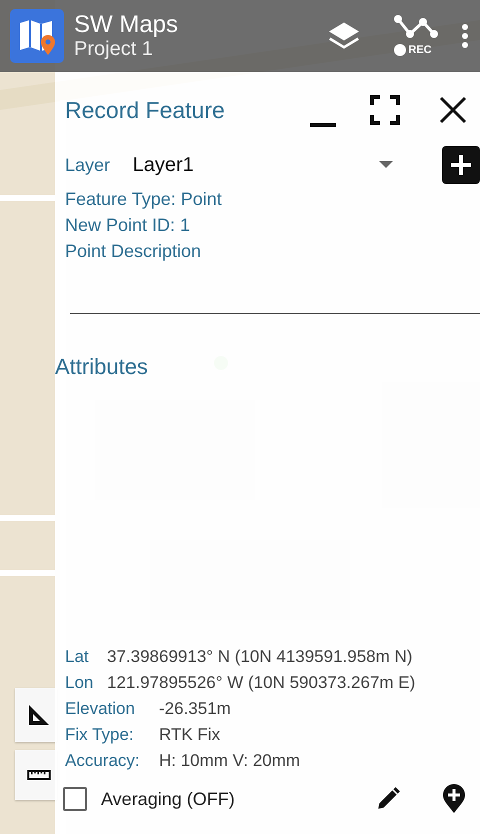 The image size is (480, 834). I want to click on layer-dropdown: Layer1, so click(263, 165).